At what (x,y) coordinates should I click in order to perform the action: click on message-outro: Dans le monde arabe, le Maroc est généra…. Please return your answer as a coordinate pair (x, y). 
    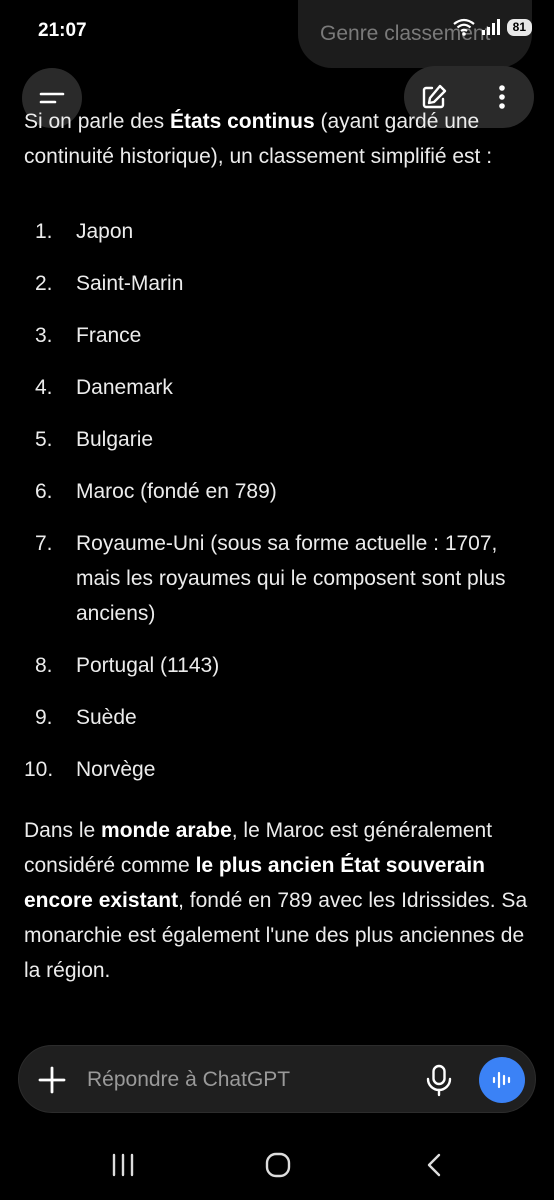
    Looking at the image, I should click on (276, 900).